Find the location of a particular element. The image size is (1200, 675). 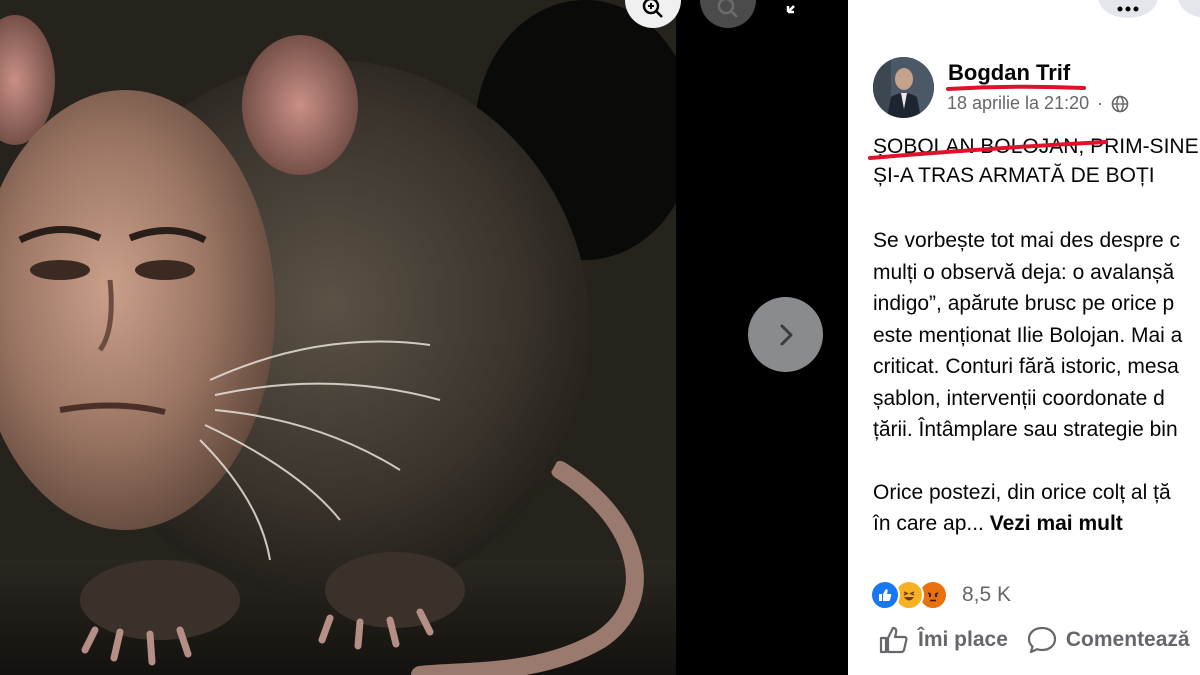

comment-icon is located at coordinates (1041, 640).